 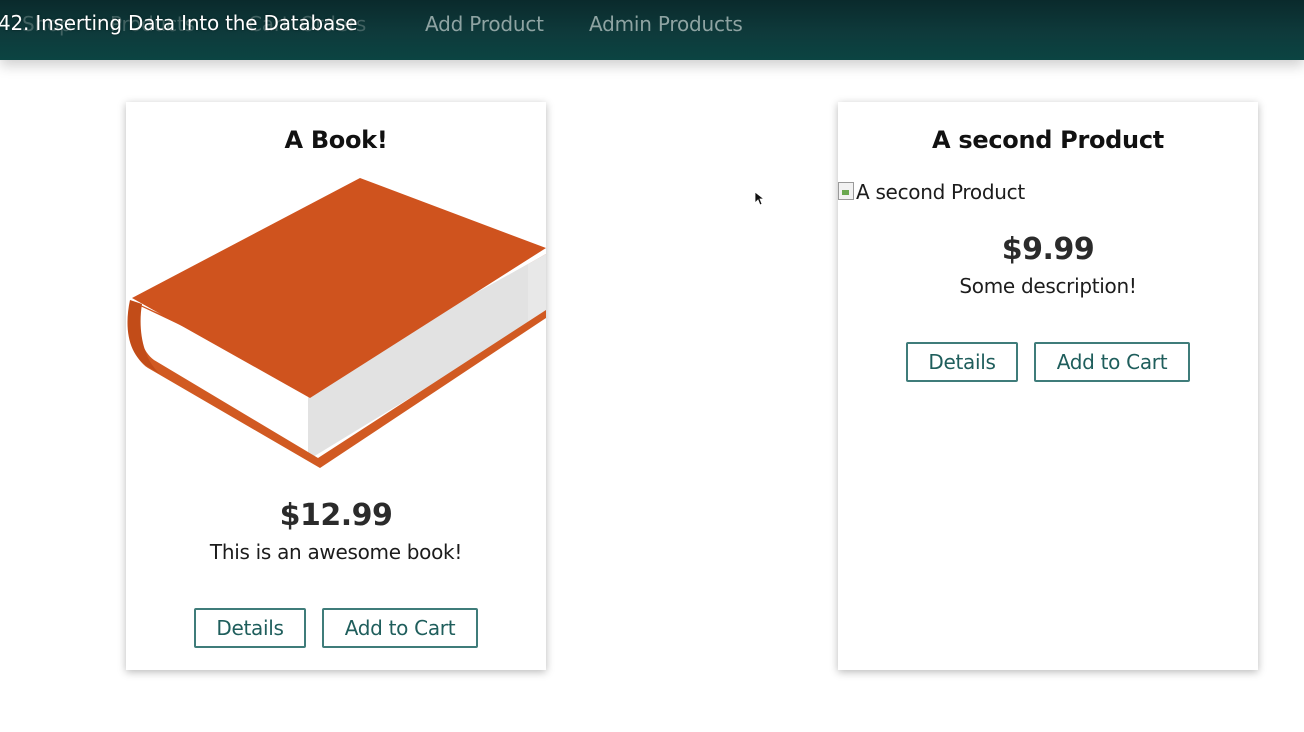 What do you see at coordinates (940, 192) in the screenshot?
I see `image-alt-text: A second Product` at bounding box center [940, 192].